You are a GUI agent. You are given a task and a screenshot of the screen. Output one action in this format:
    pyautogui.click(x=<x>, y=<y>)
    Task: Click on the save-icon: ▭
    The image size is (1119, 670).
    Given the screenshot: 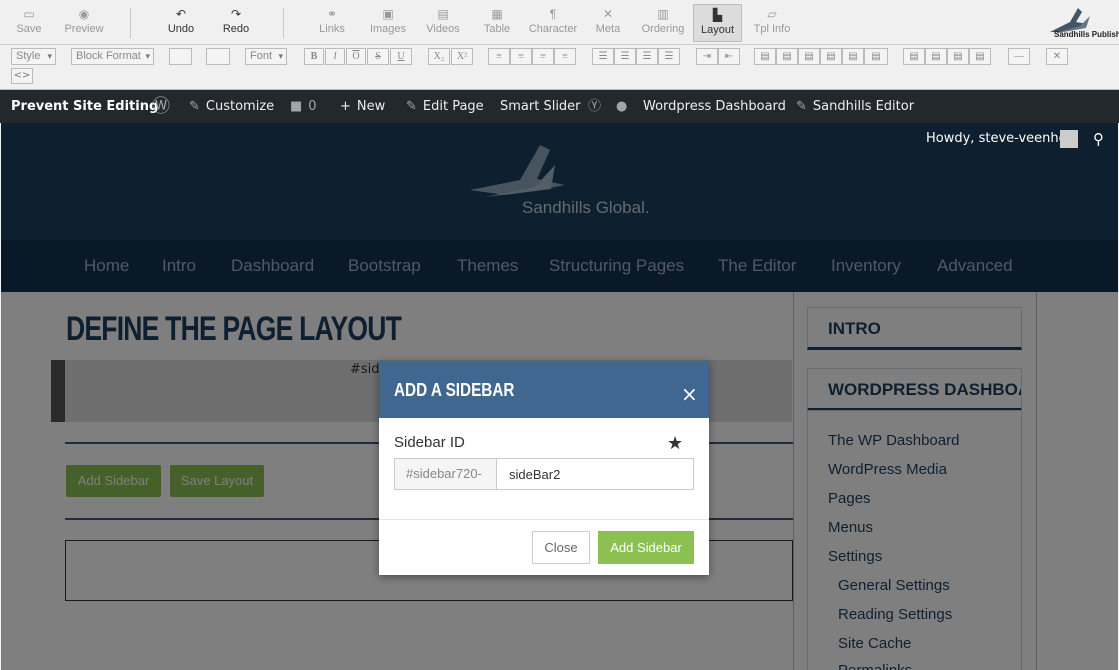 What is the action you would take?
    pyautogui.click(x=29, y=14)
    